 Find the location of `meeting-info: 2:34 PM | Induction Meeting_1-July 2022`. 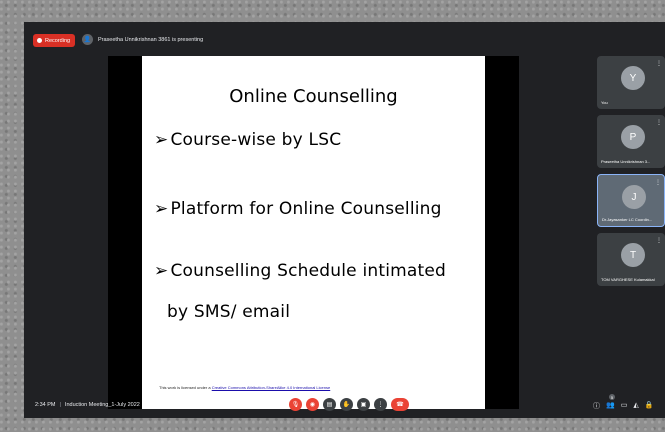

meeting-info: 2:34 PM | Induction Meeting_1-July 2022 is located at coordinates (87, 405).